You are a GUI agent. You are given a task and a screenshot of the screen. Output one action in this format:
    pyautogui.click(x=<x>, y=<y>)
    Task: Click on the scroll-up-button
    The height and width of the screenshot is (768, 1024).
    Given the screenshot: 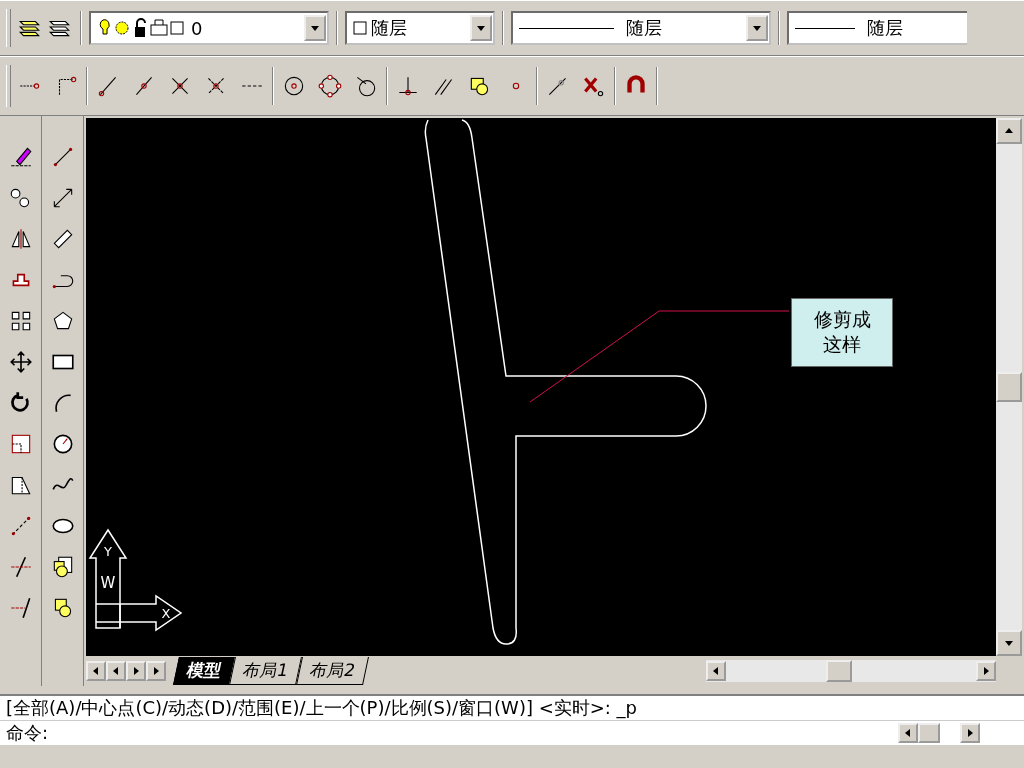 What is the action you would take?
    pyautogui.click(x=1009, y=131)
    